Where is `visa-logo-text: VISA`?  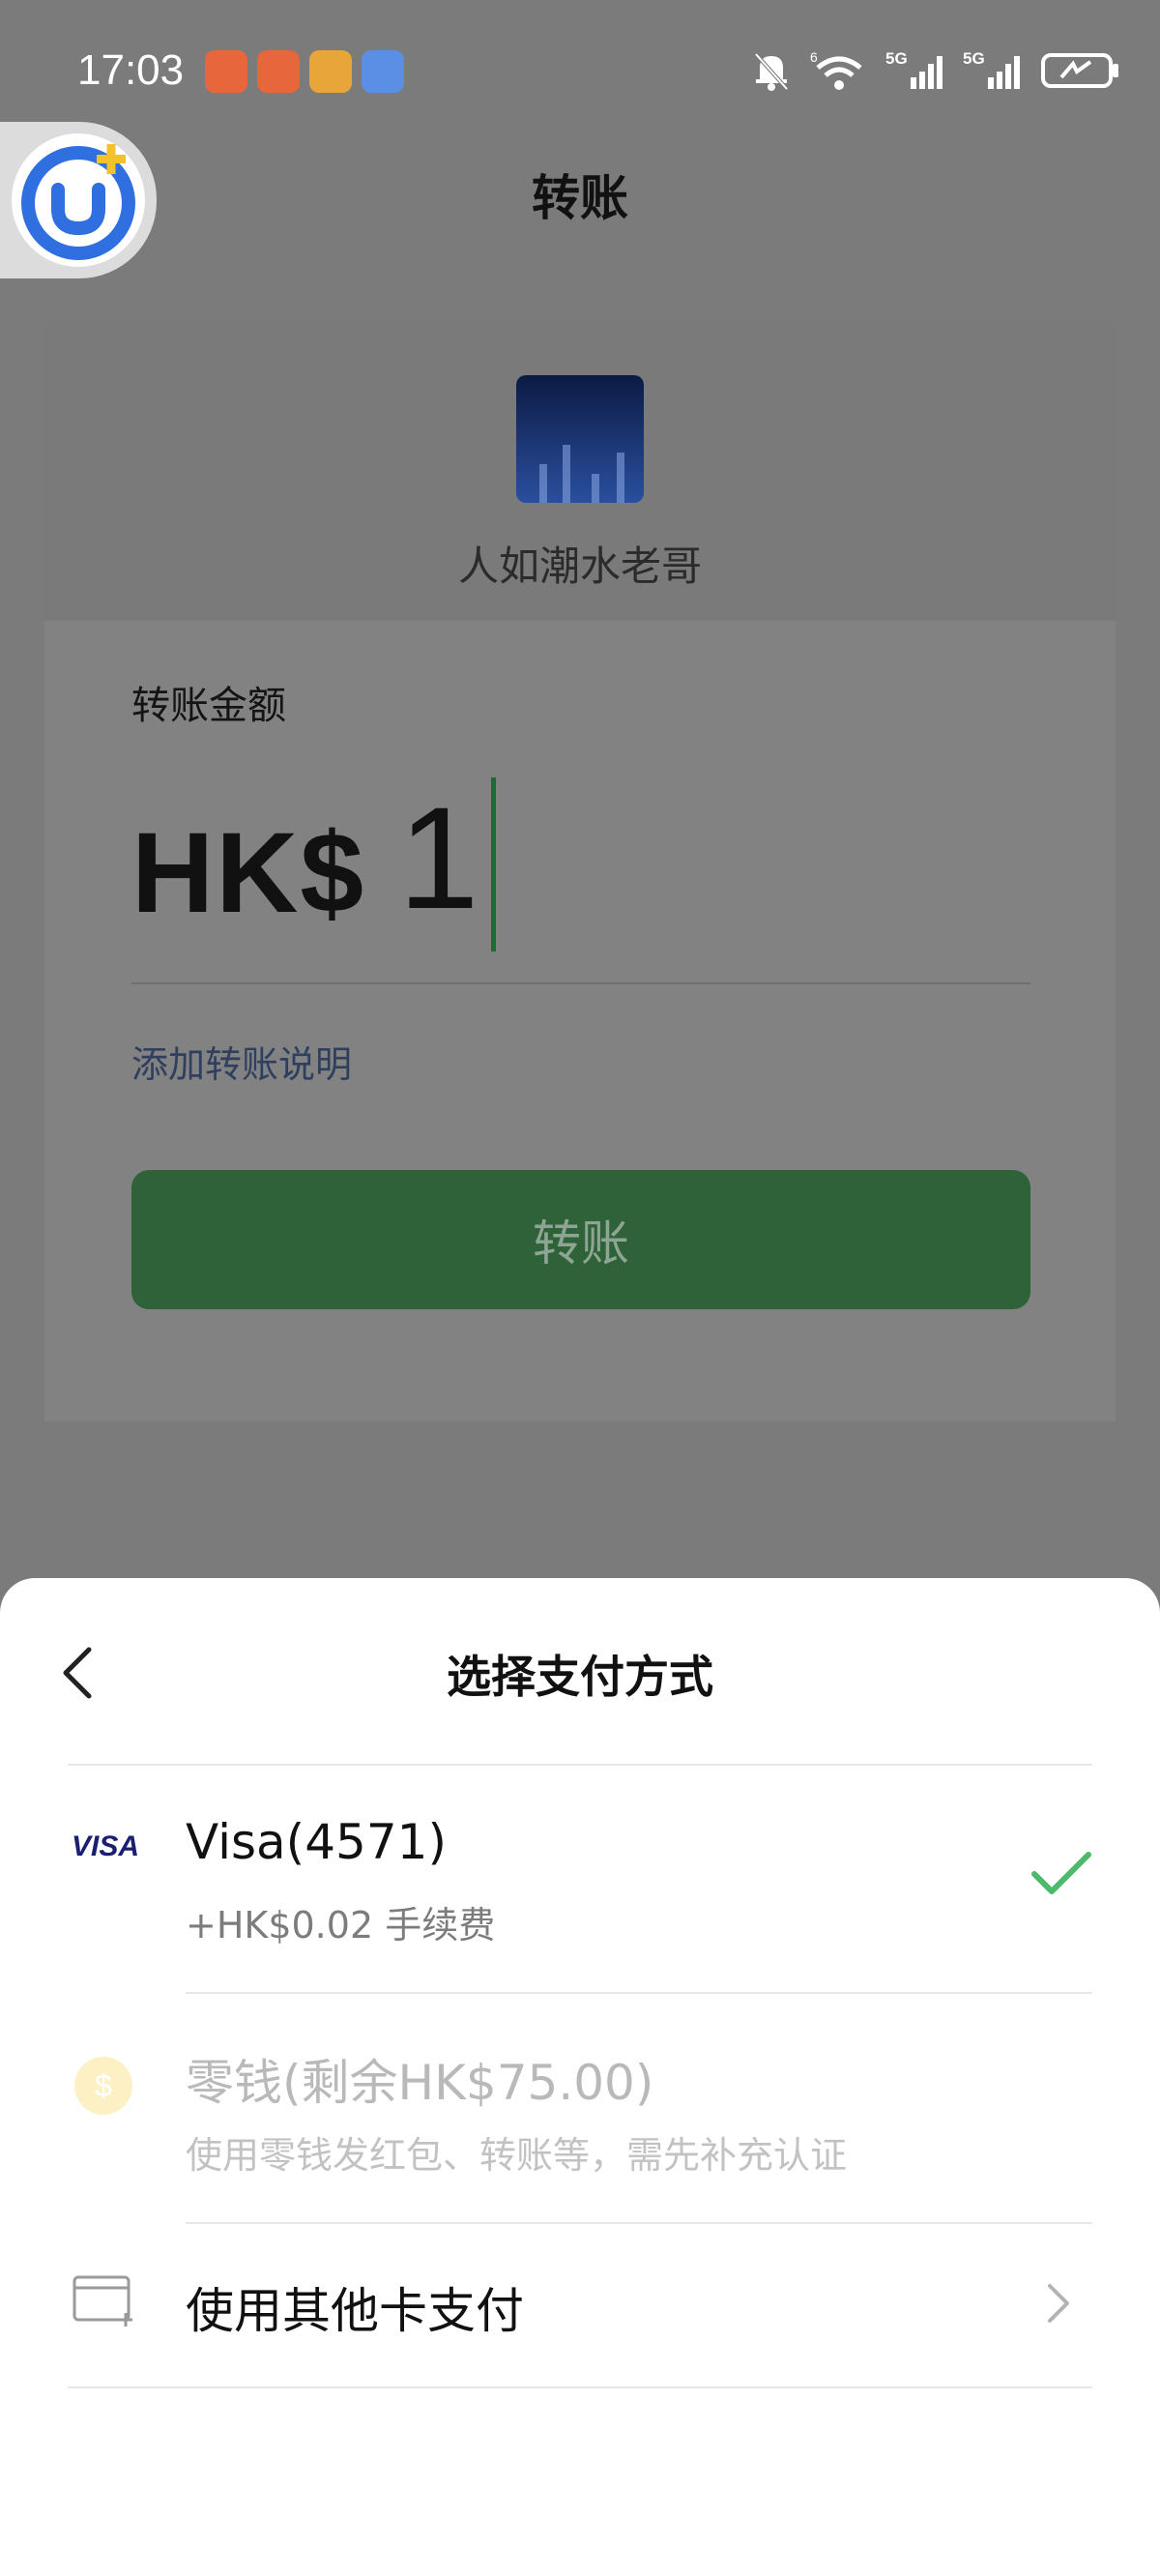 visa-logo-text: VISA is located at coordinates (105, 1846).